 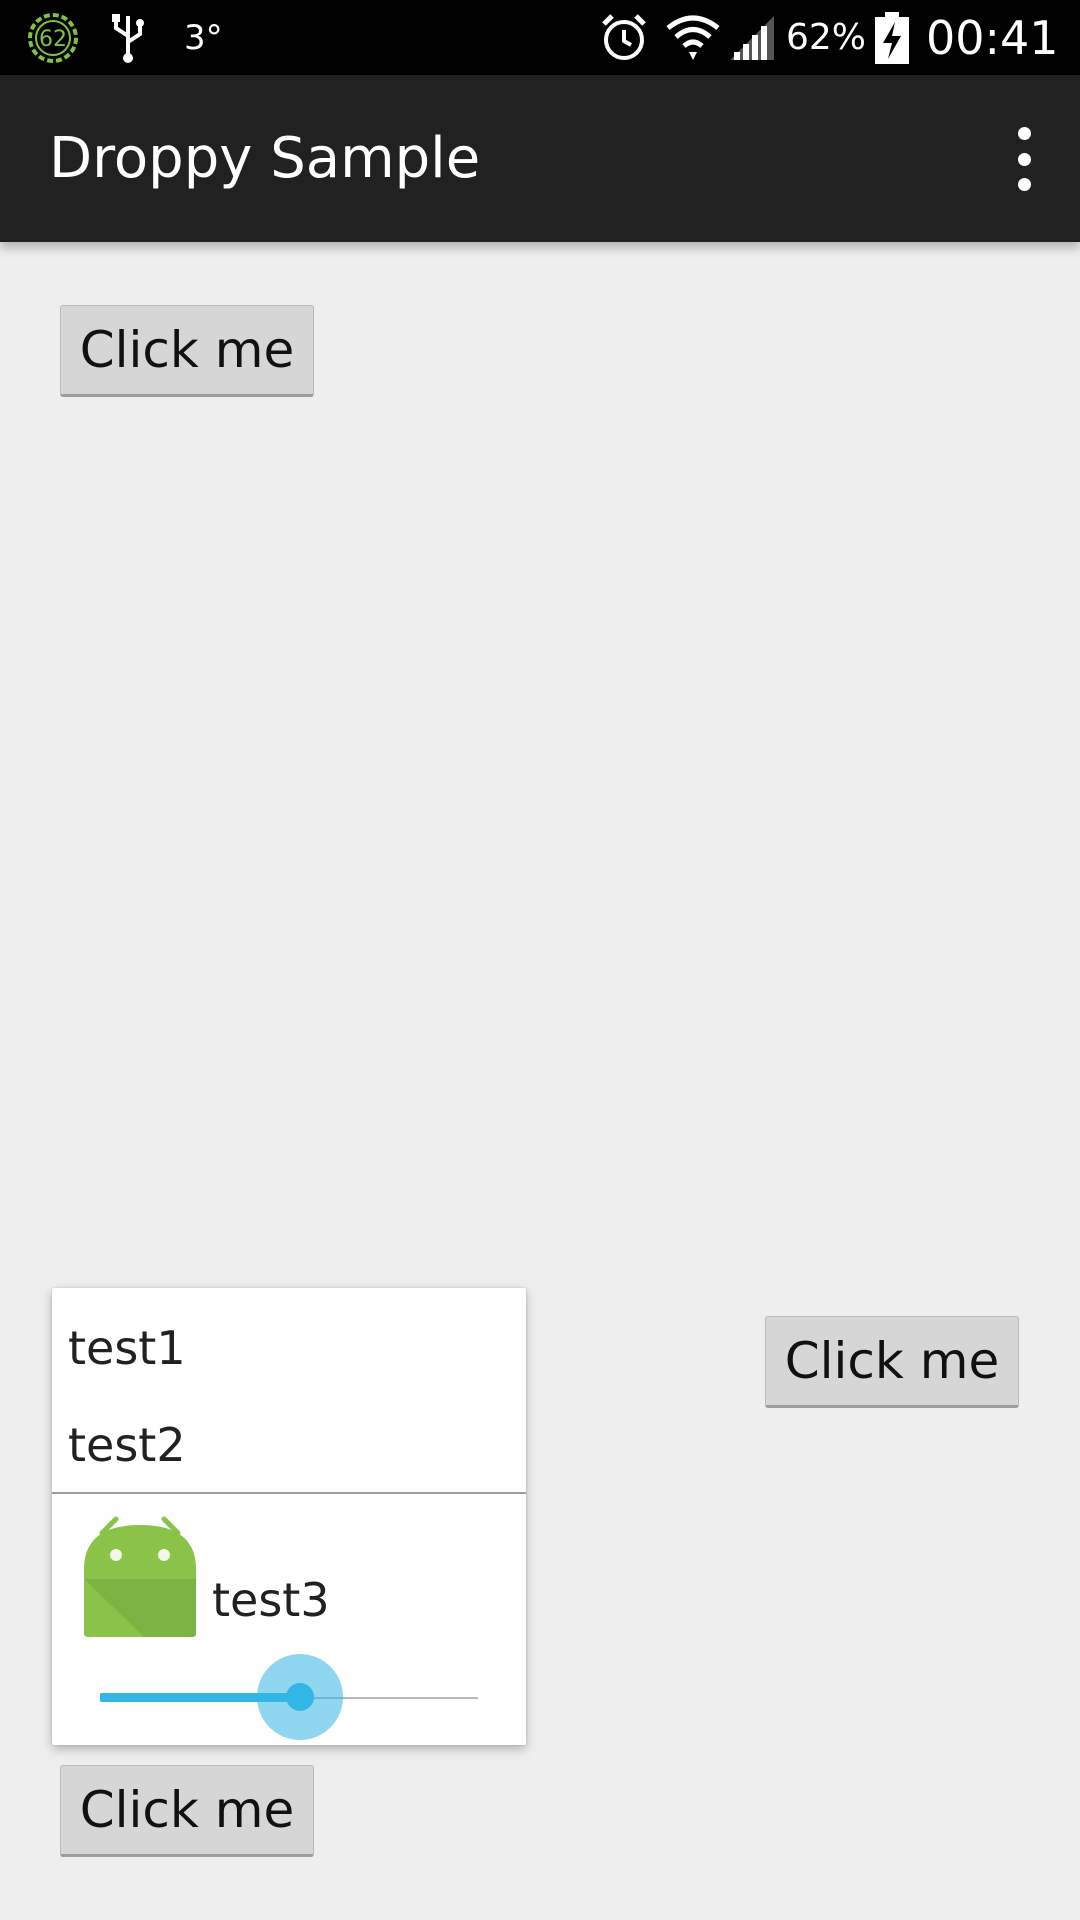 I want to click on app-bar: Droppy Sample, so click(x=540, y=158).